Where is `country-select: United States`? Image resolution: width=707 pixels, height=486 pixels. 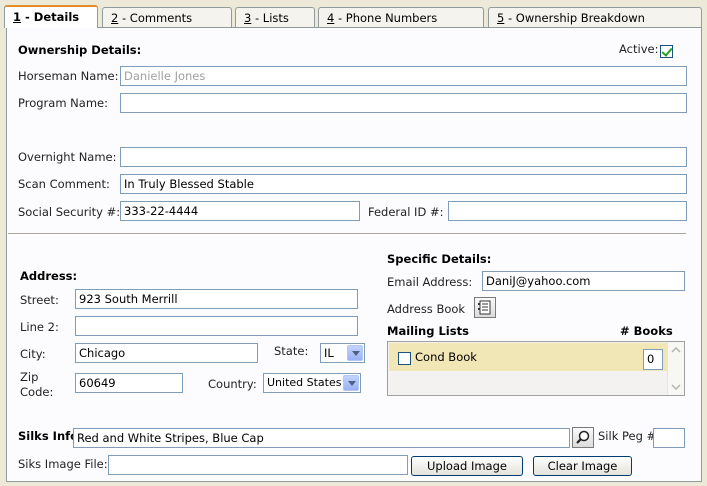 country-select: United States is located at coordinates (312, 383).